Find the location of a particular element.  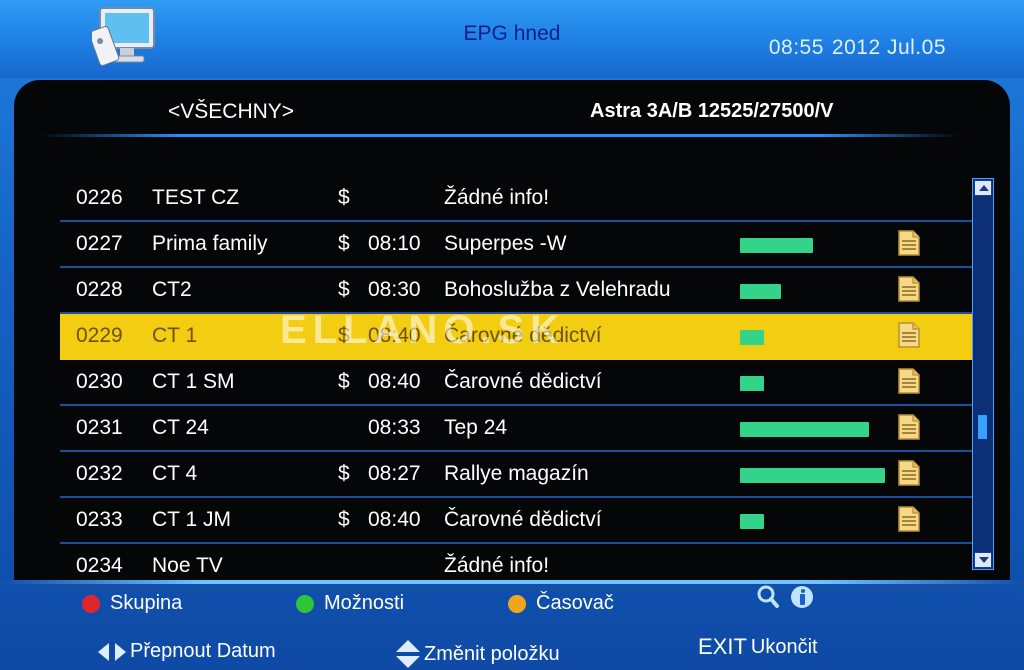

exit-key-label: EXIT is located at coordinates (722, 646).